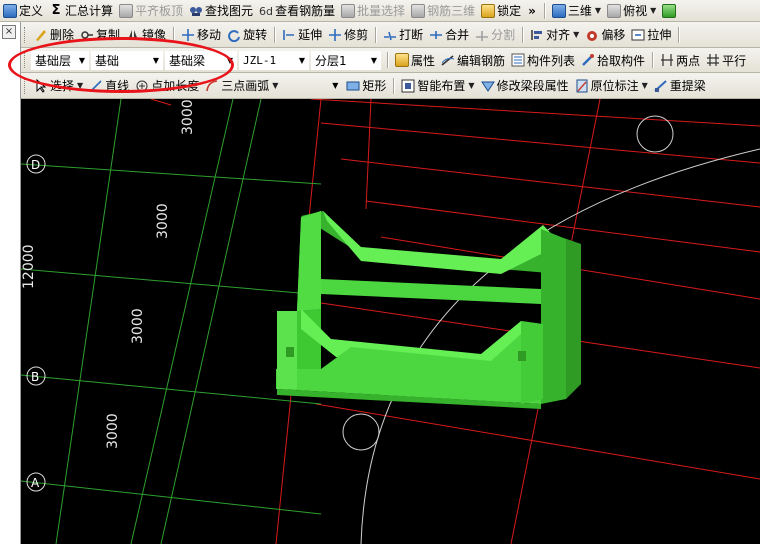 This screenshot has height=544, width=760. I want to click on in-place-annotation-label: 原位标注, so click(614, 86).